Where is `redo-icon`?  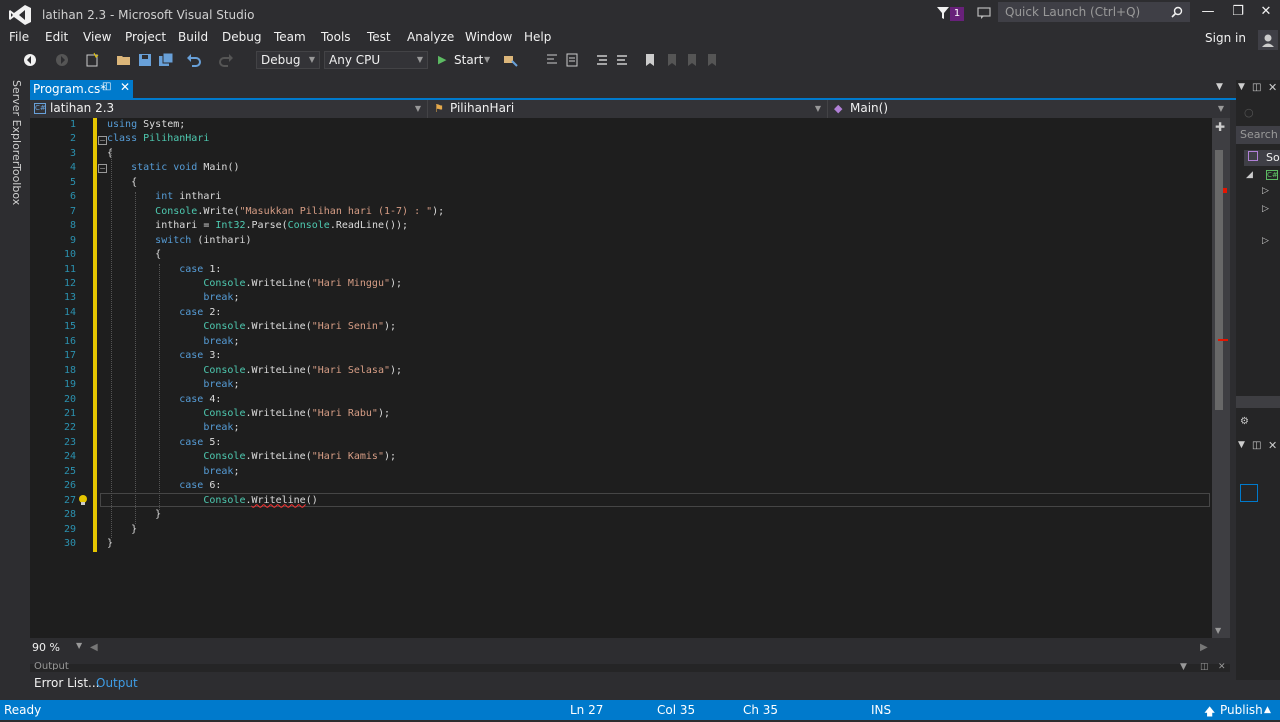 redo-icon is located at coordinates (226, 60).